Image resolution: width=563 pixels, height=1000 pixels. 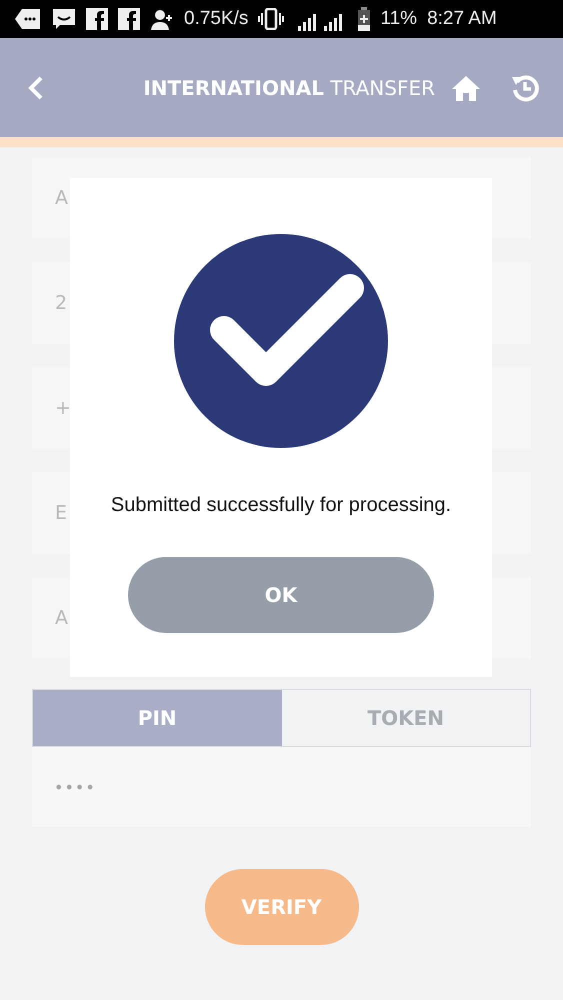 What do you see at coordinates (271, 19) in the screenshot?
I see `vibrate-icon` at bounding box center [271, 19].